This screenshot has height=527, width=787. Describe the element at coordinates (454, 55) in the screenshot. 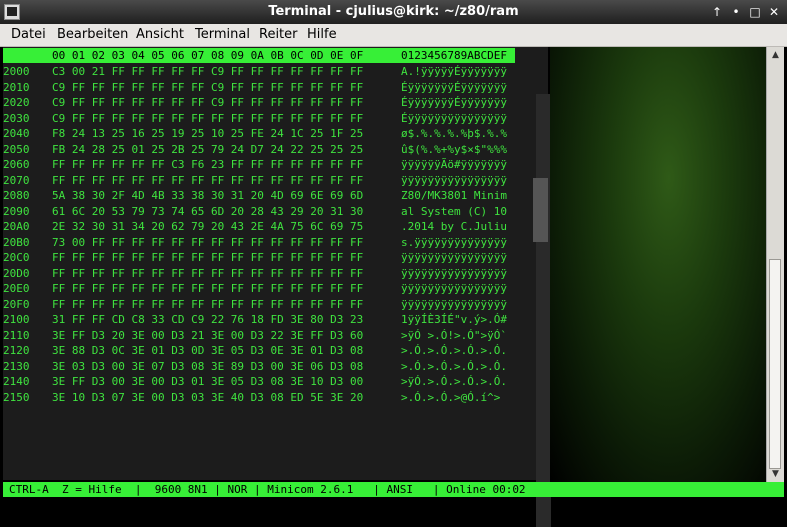

I see `header-ascii: 0123456789ABCDEF` at that location.